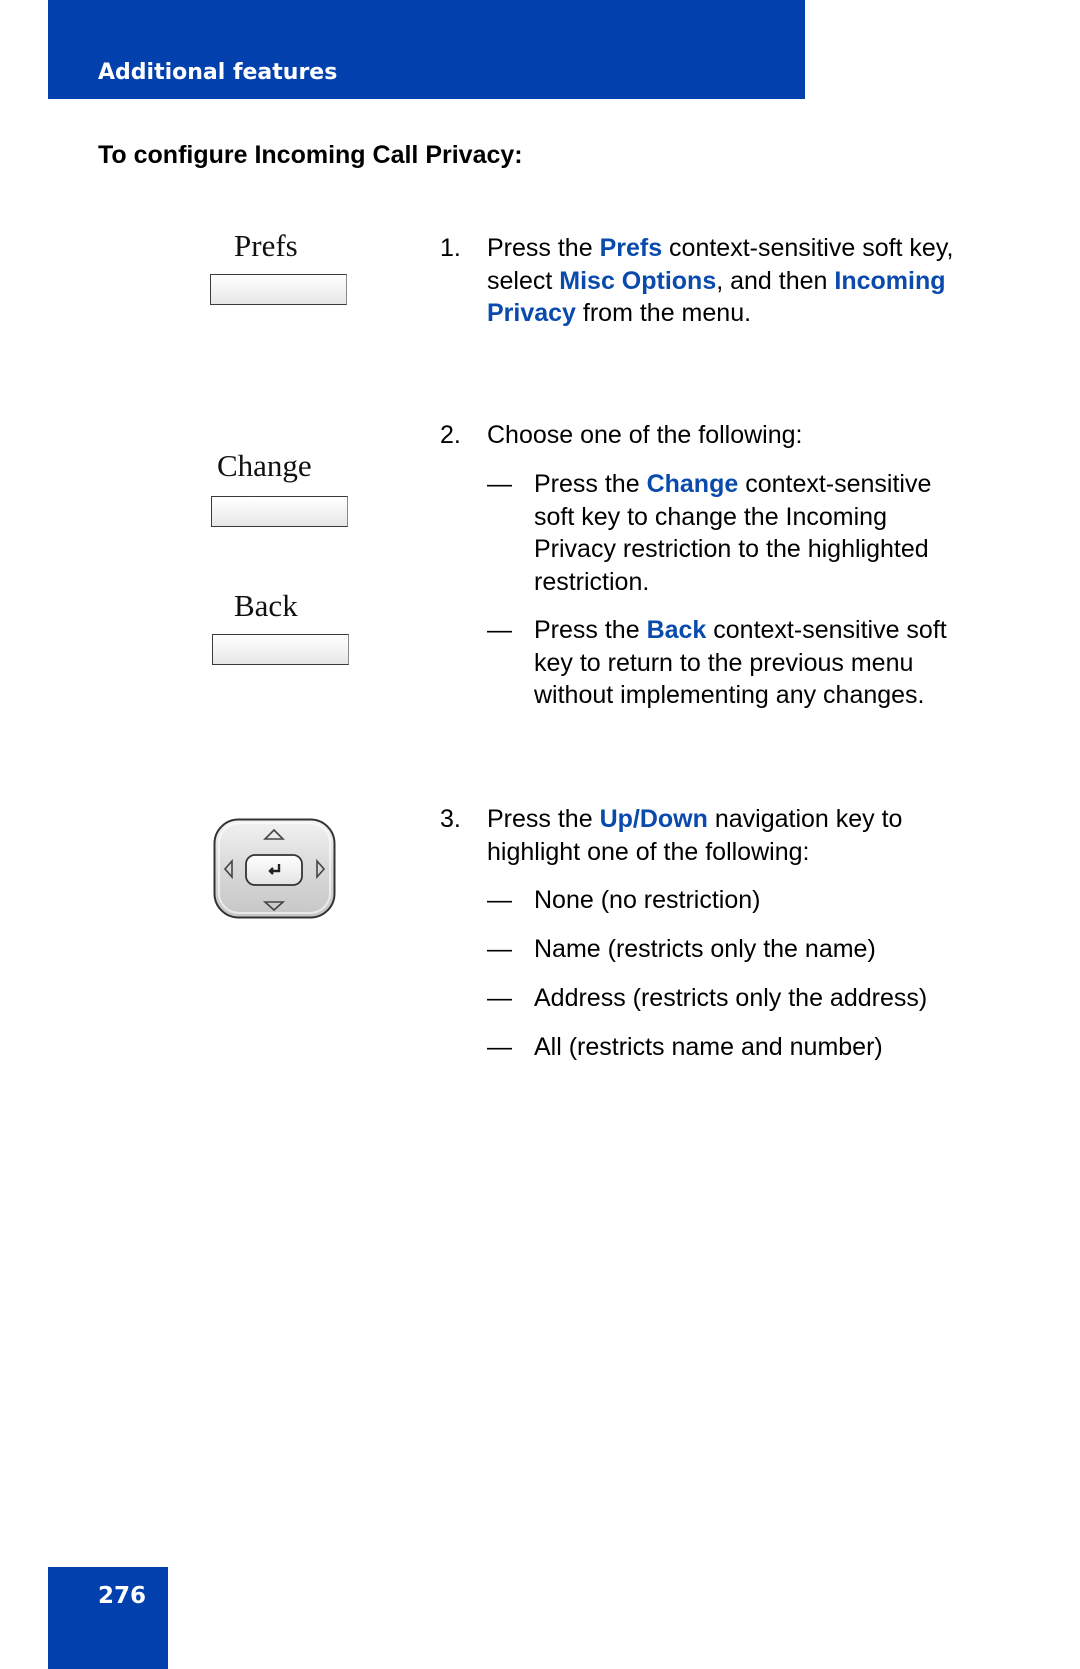 The image size is (1080, 1669). Describe the element at coordinates (266, 245) in the screenshot. I see `prefs-key-label: Prefs` at that location.